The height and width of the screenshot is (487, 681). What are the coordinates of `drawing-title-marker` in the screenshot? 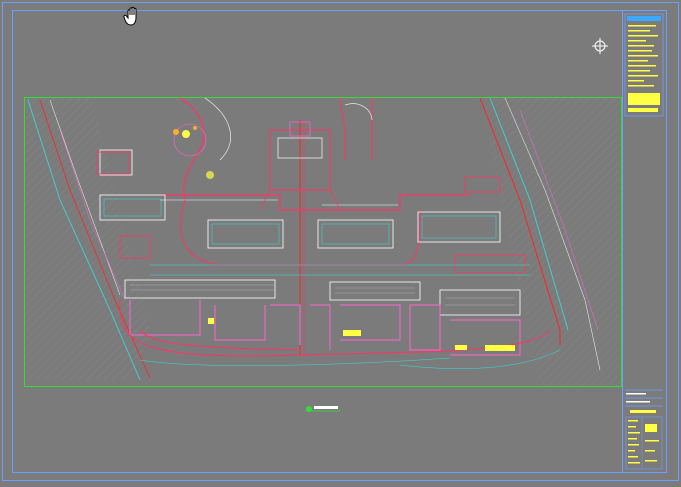 It's located at (323, 409).